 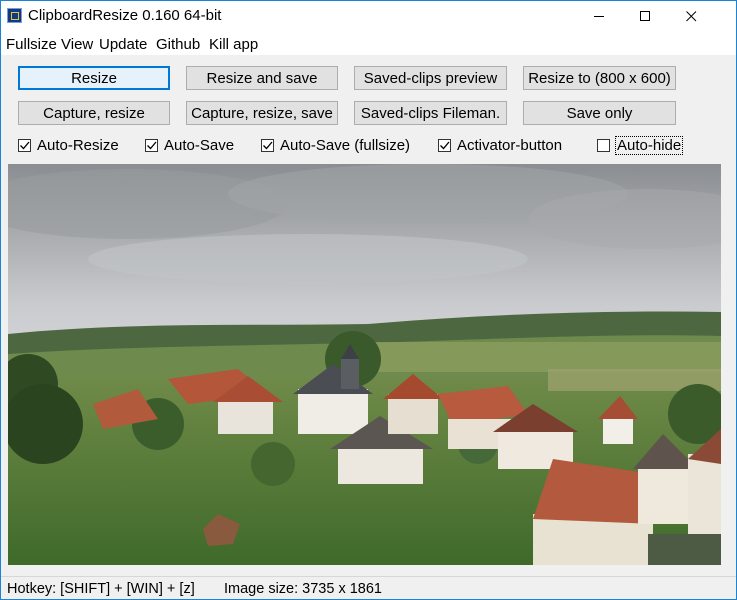 I want to click on checkbox-label: Activator-button, so click(x=510, y=145).